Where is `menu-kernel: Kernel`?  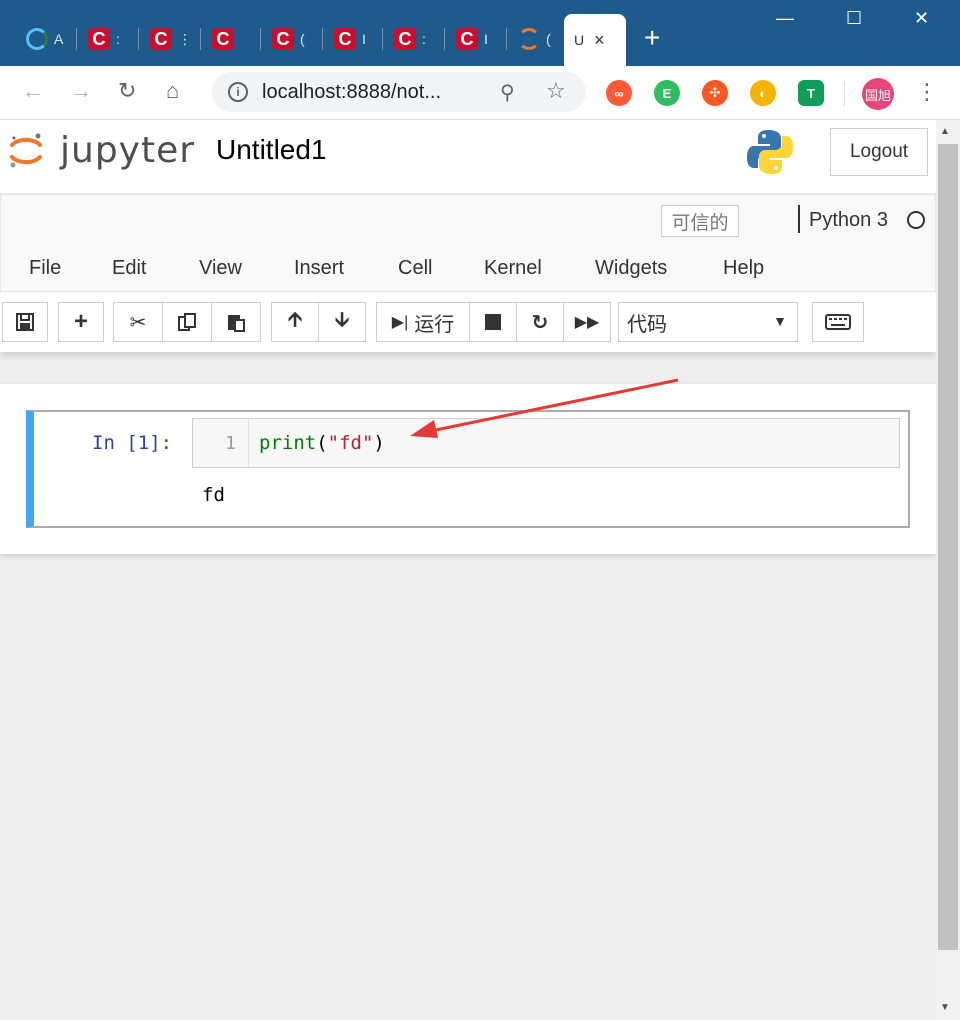 menu-kernel: Kernel is located at coordinates (513, 268).